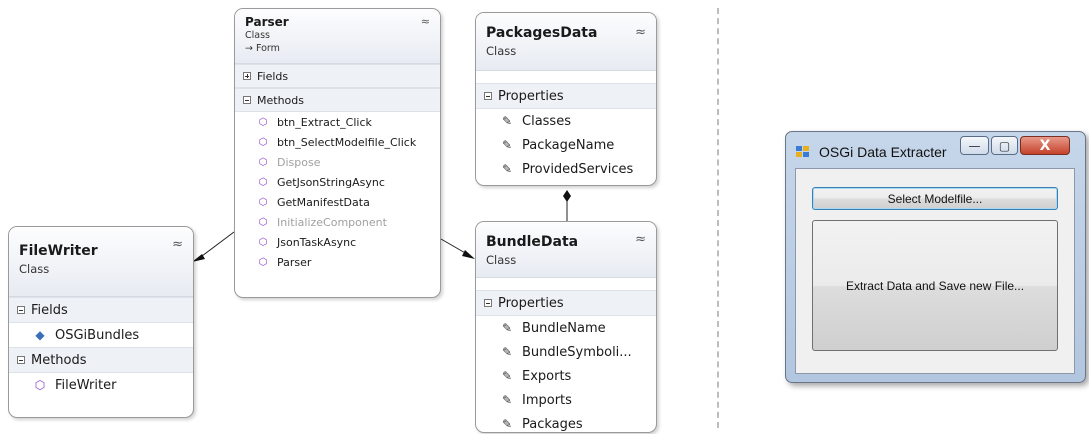 The image size is (1089, 434). I want to click on member-row: ⬡ Parser, so click(337, 262).